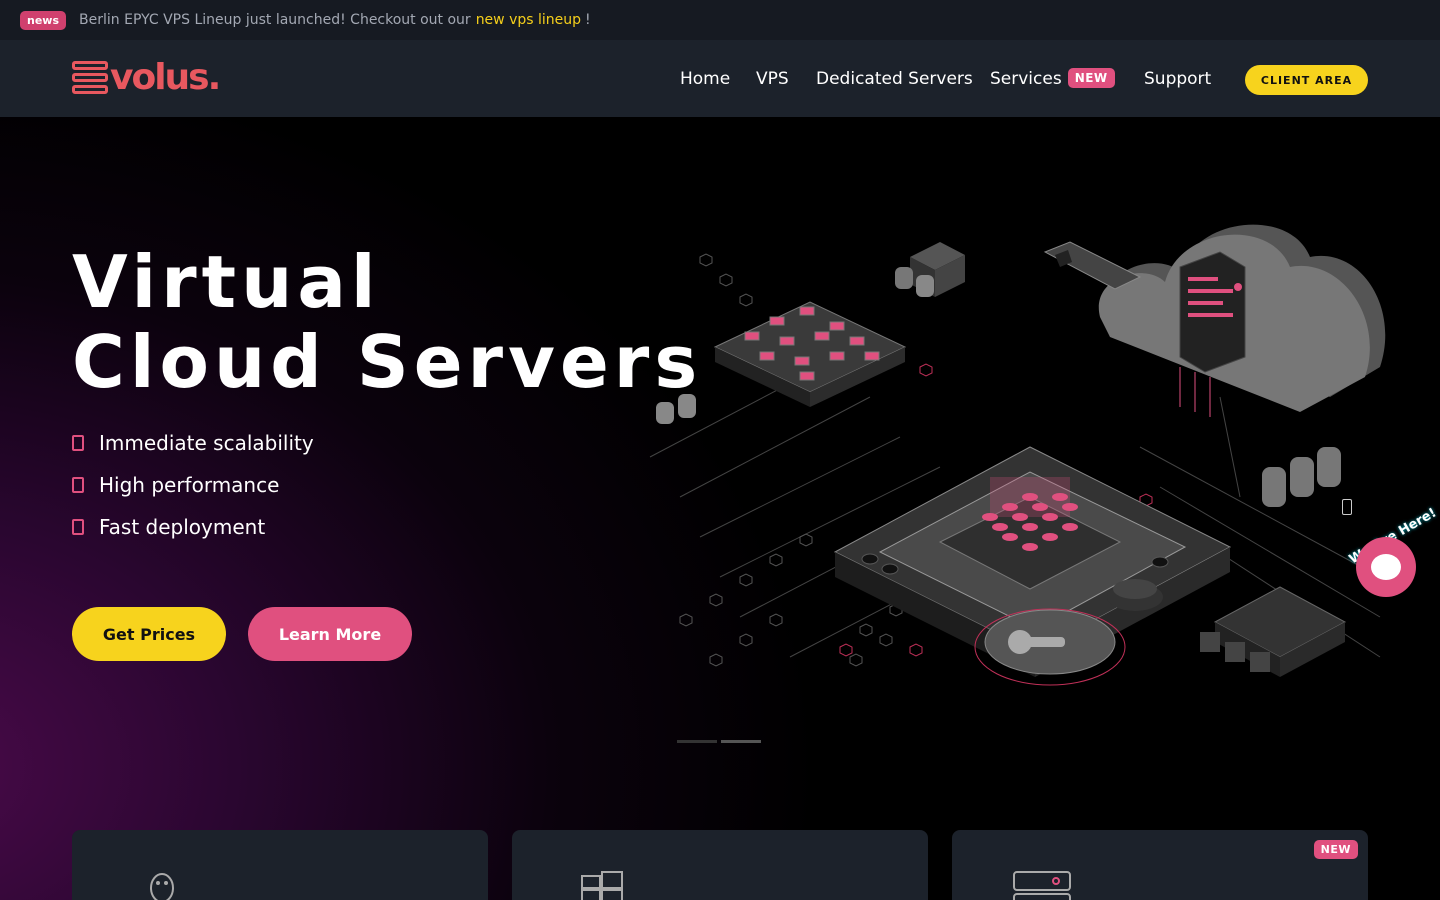 Image resolution: width=1440 pixels, height=900 pixels. What do you see at coordinates (1026, 78) in the screenshot?
I see `nav-services-label: Services` at bounding box center [1026, 78].